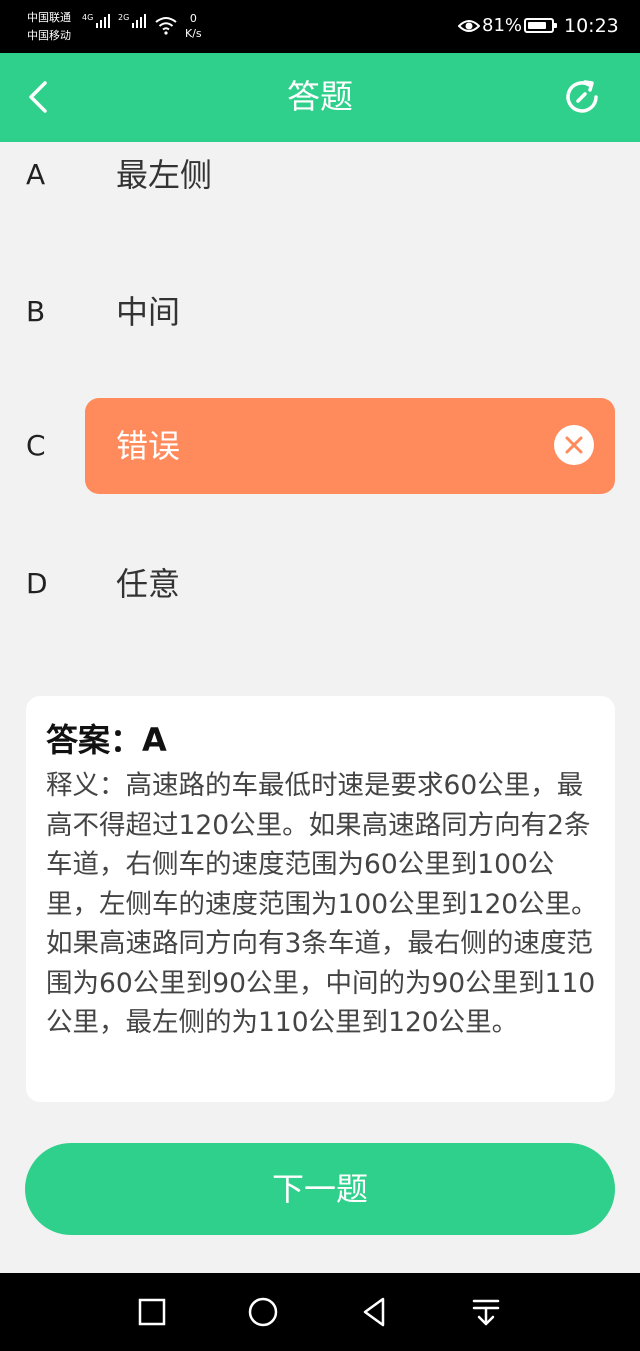 The width and height of the screenshot is (640, 1351). I want to click on carrier-info: 中国联通 中国移动, so click(49, 27).